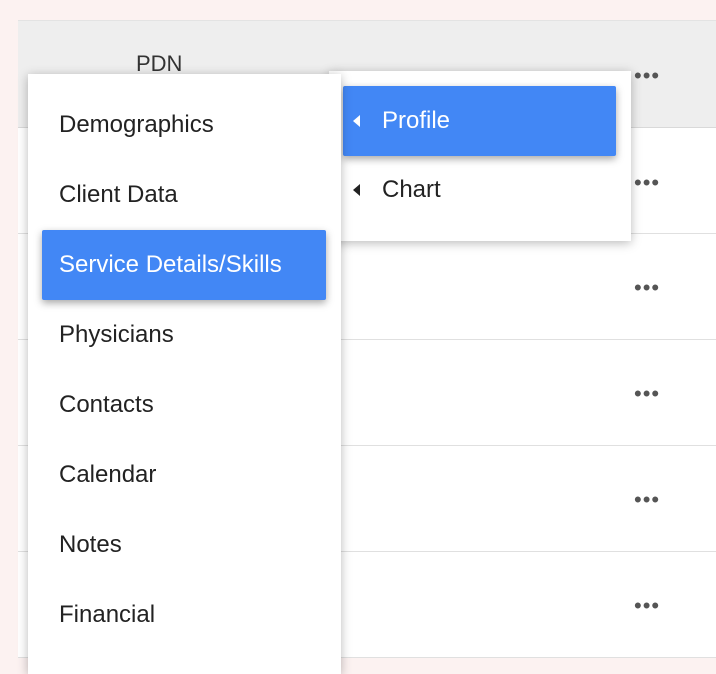 The image size is (716, 674). I want to click on submenu-item-label: Chart, so click(411, 189).